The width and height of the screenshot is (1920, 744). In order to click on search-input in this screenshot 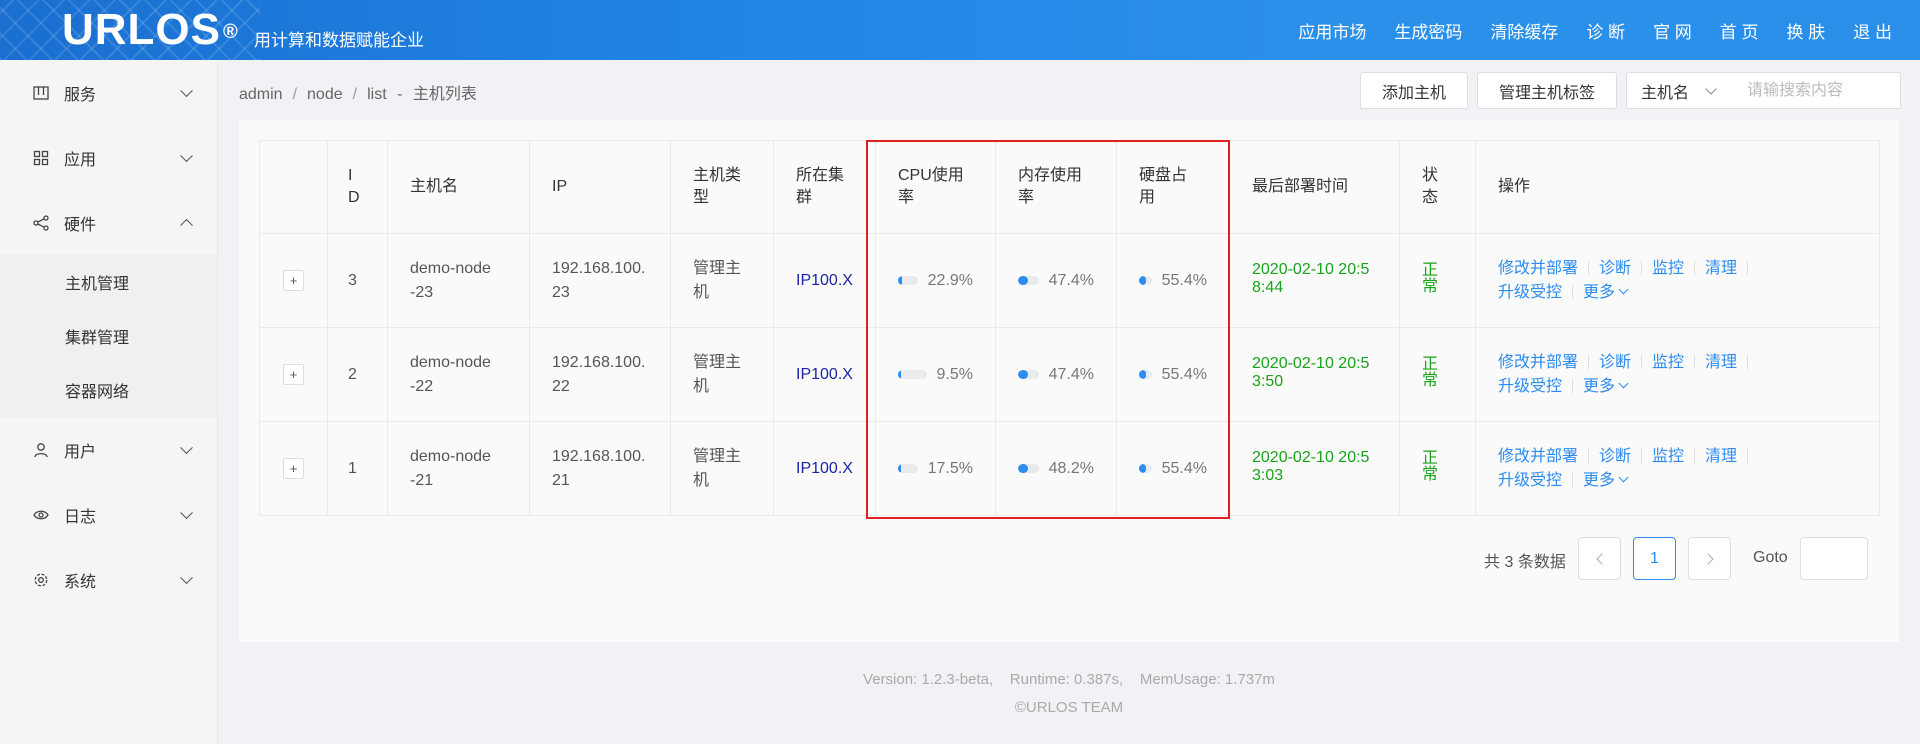, I will do `click(1817, 90)`.